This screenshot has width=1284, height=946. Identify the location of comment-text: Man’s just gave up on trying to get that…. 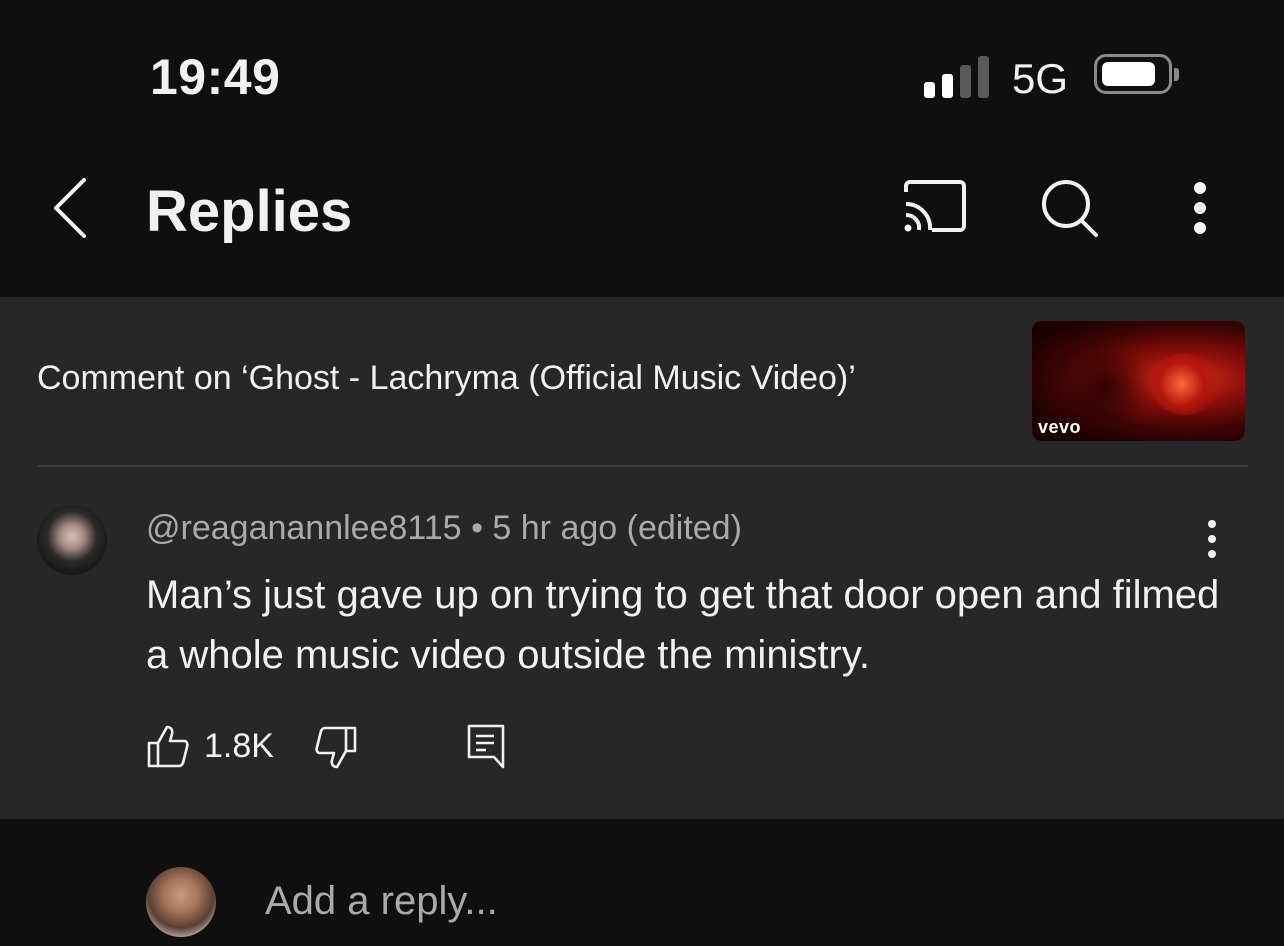
(683, 625).